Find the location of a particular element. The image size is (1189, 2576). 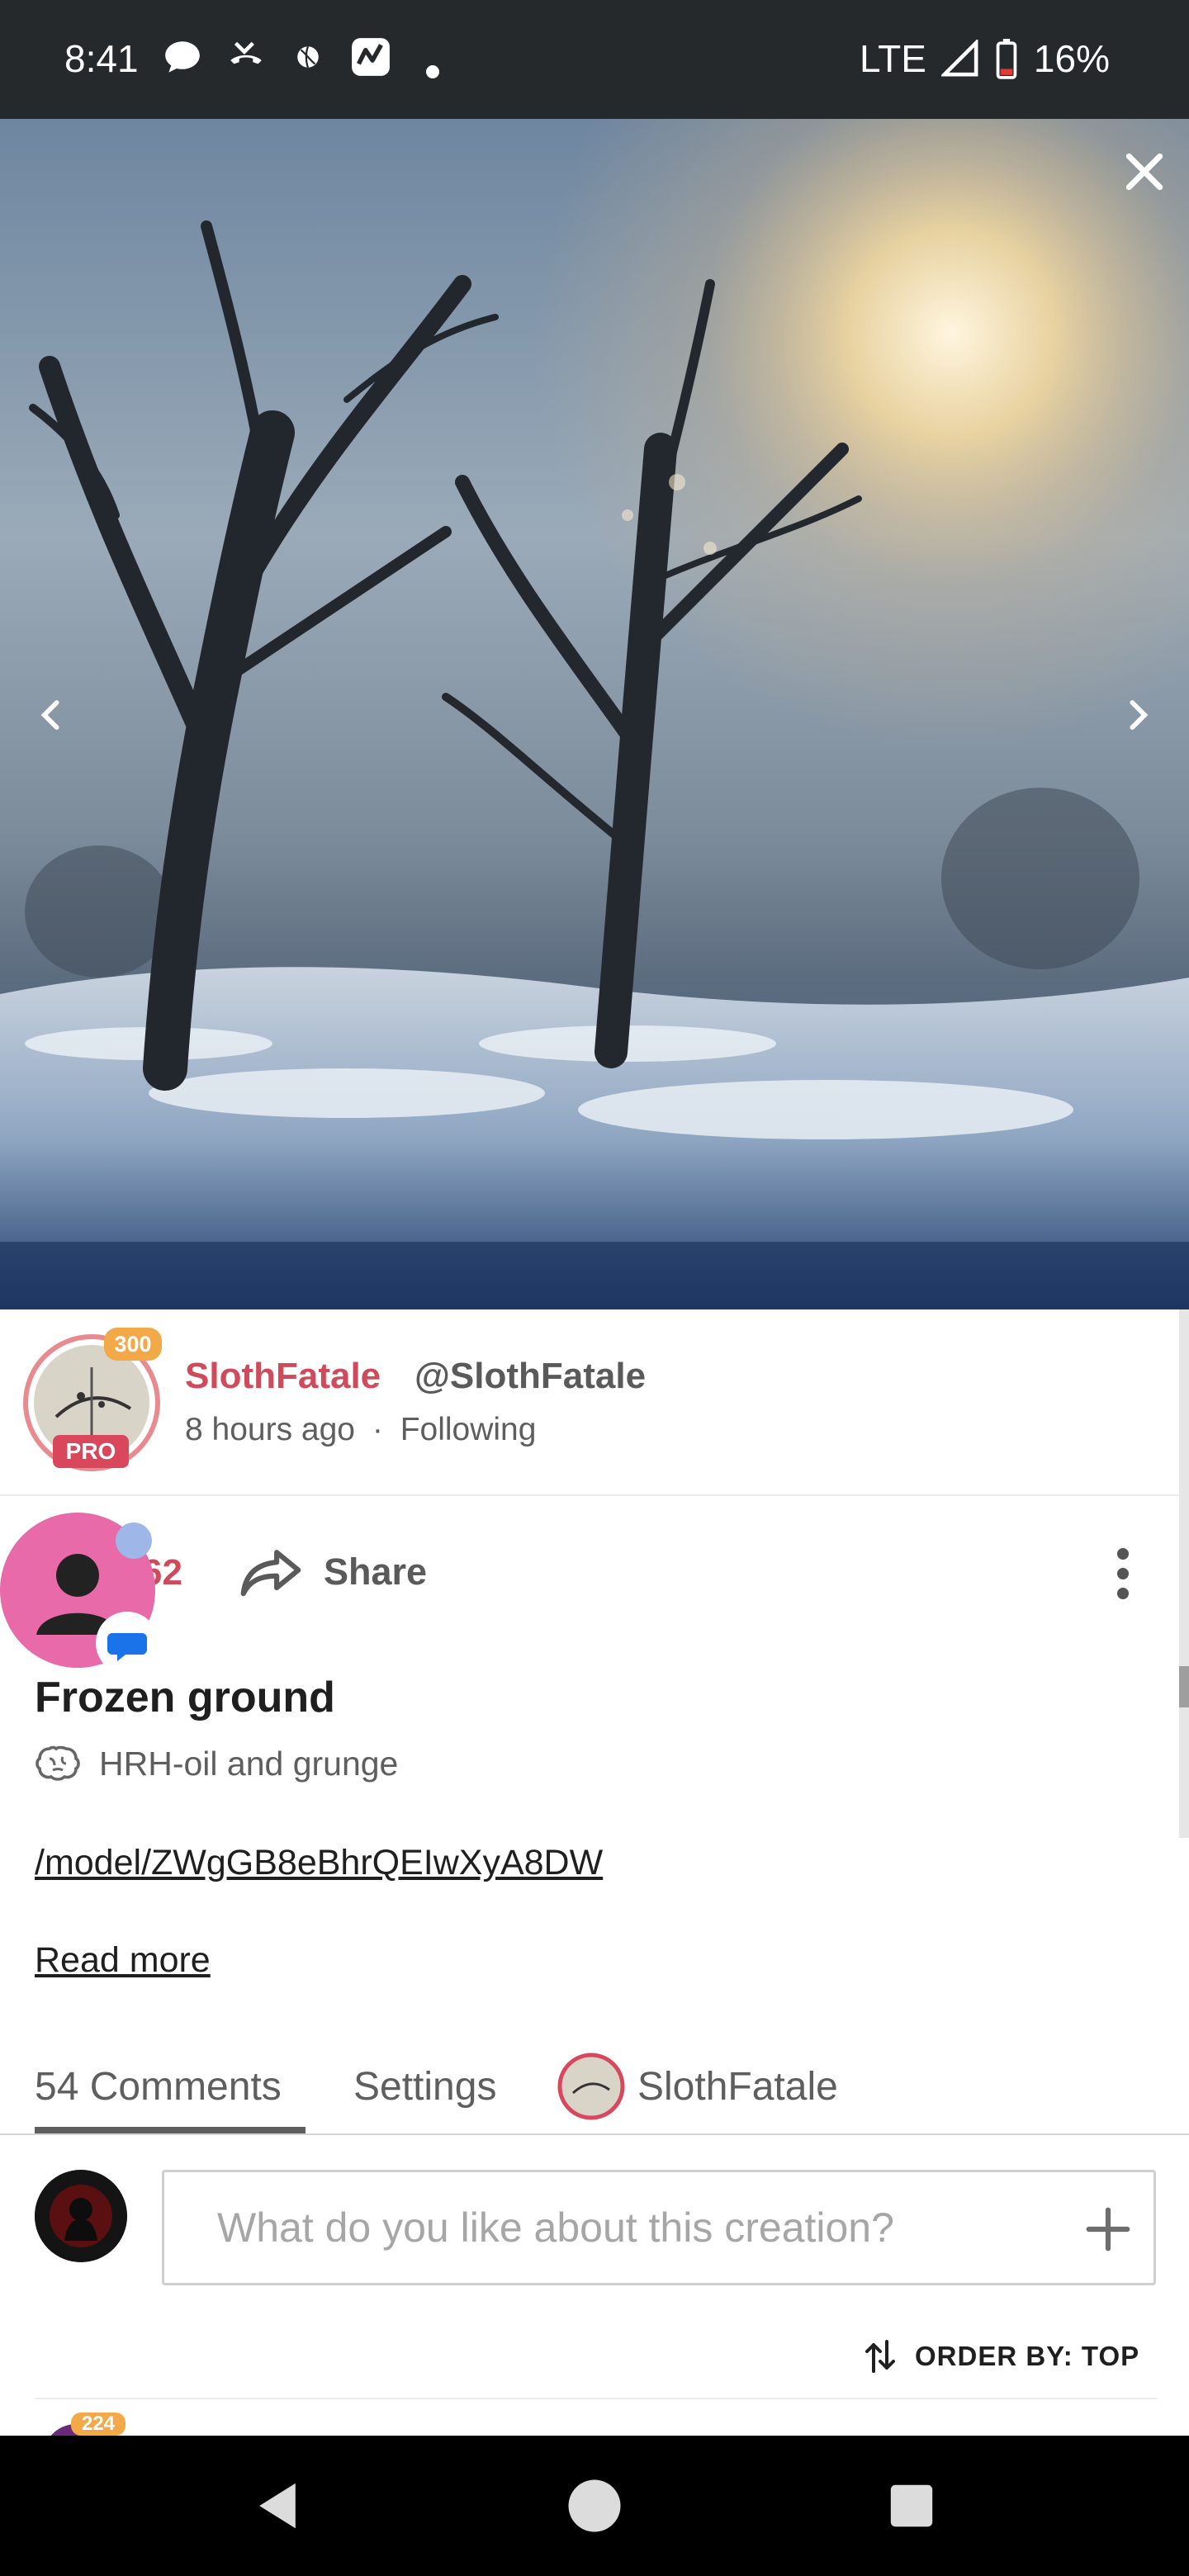

scrollbar-track is located at coordinates (1184, 1573).